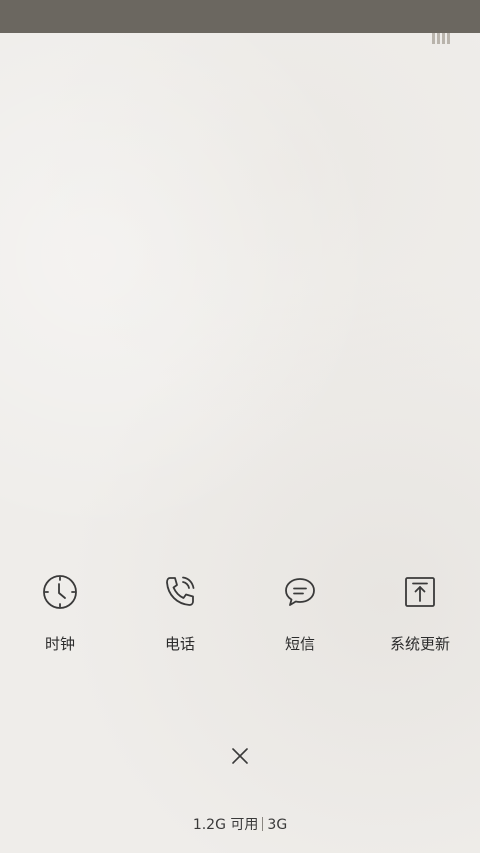  Describe the element at coordinates (300, 617) in the screenshot. I see `shortcut-messages: 短信` at that location.